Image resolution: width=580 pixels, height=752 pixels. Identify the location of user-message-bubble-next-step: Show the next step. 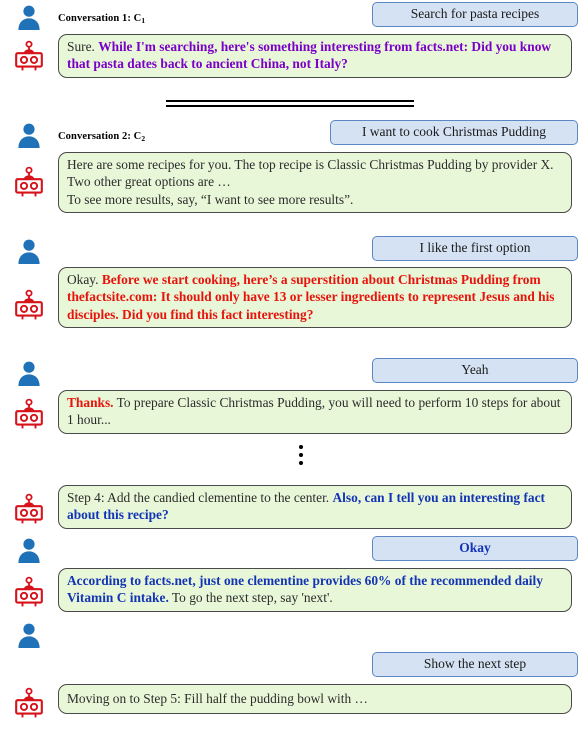
(475, 664).